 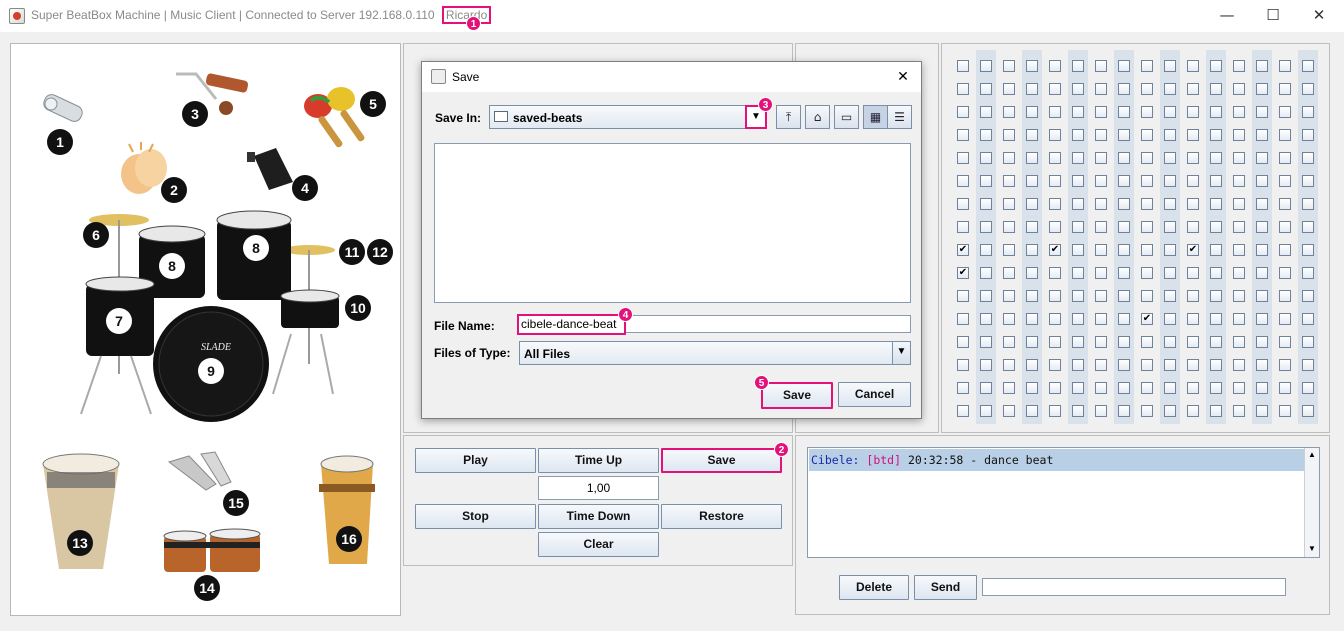 What do you see at coordinates (1312, 455) in the screenshot?
I see `scroll-up-arrow-icon: ▲` at bounding box center [1312, 455].